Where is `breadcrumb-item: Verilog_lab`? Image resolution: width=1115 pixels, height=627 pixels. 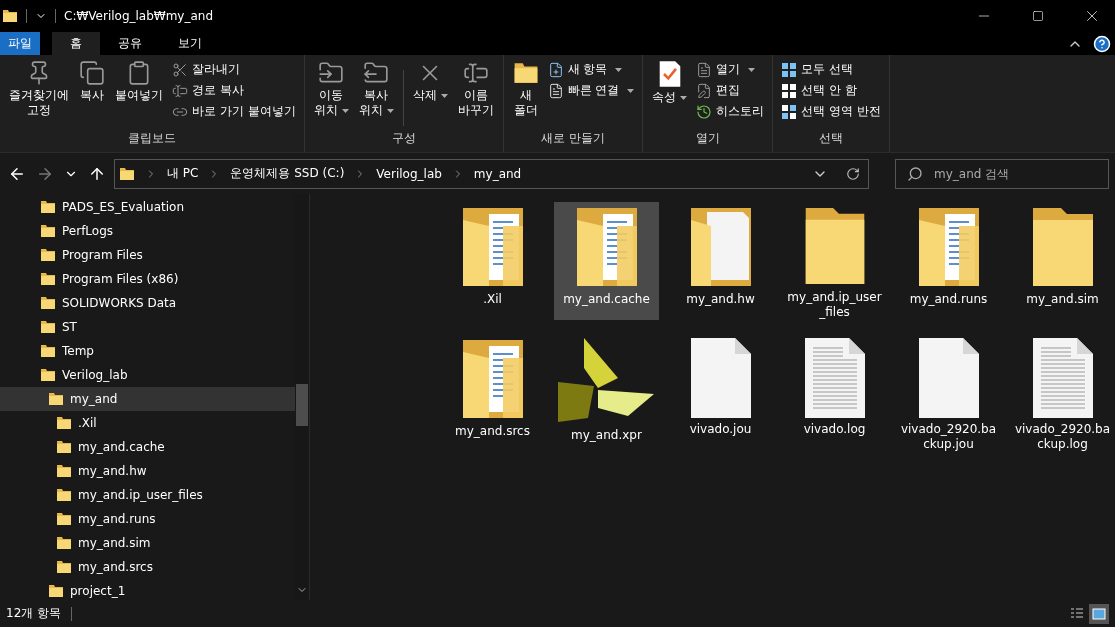 breadcrumb-item: Verilog_lab is located at coordinates (409, 173).